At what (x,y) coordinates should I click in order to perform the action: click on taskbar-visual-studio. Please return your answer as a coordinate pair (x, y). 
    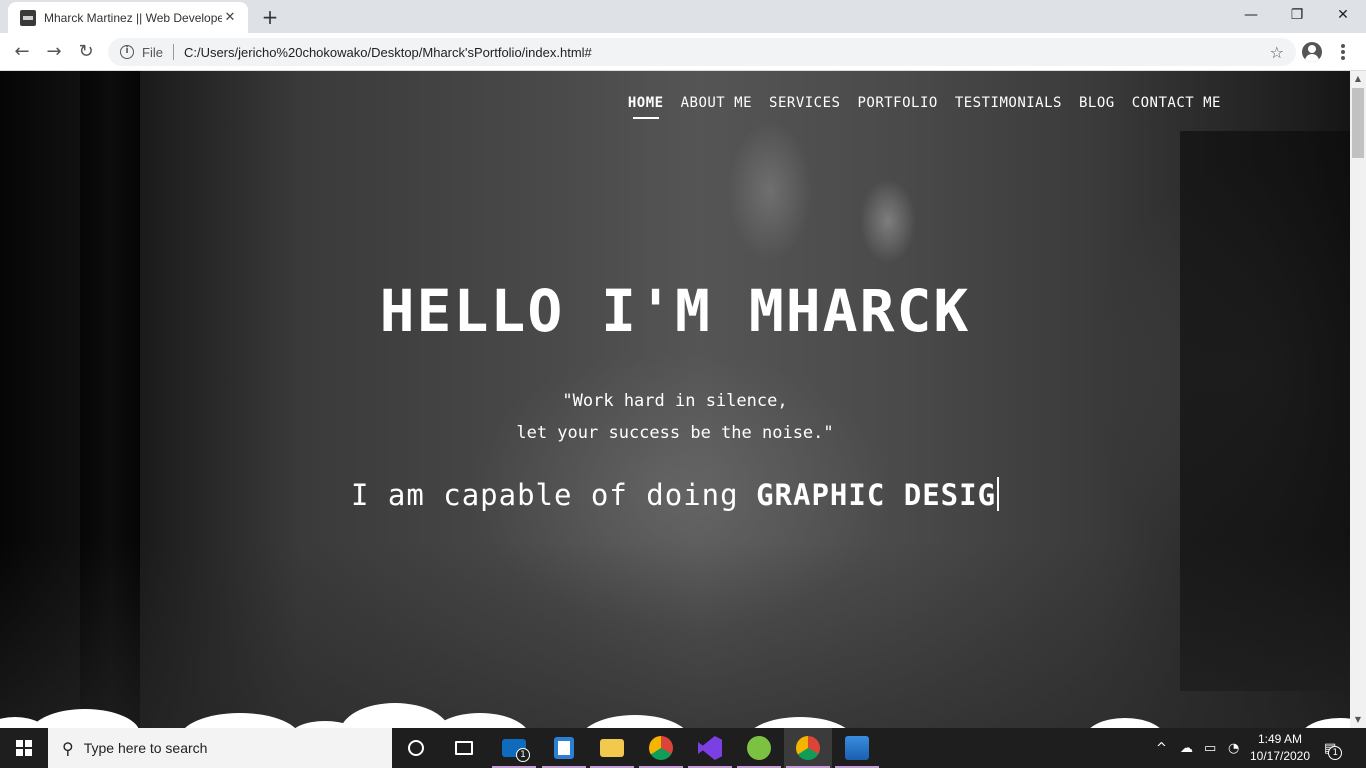
    Looking at the image, I should click on (710, 748).